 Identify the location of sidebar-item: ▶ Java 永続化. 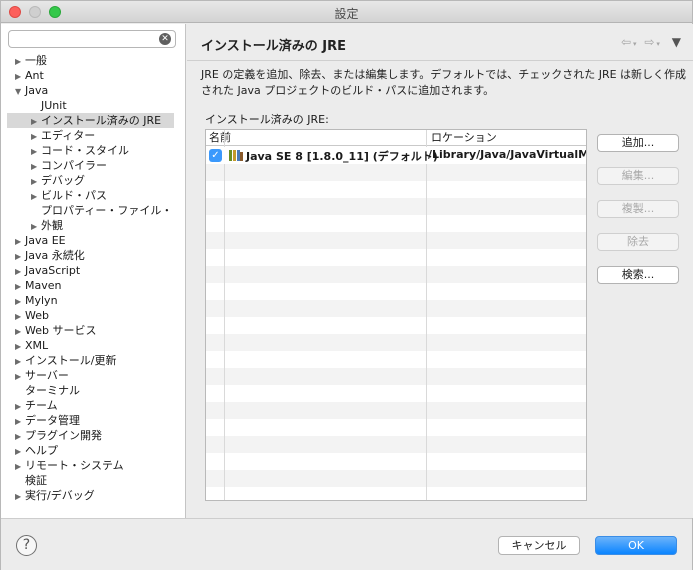
(50, 255).